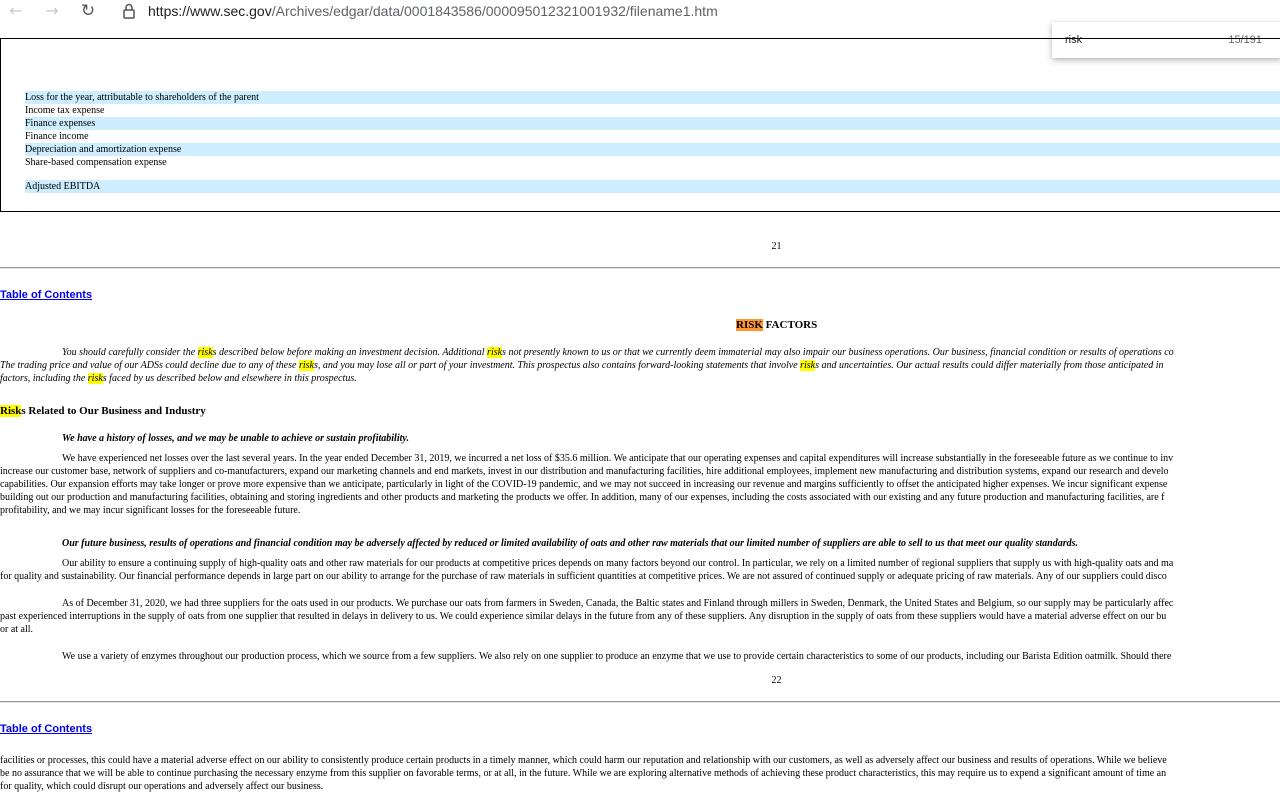 The image size is (1280, 793). What do you see at coordinates (652, 123) in the screenshot?
I see `table-row: Finance expenses` at bounding box center [652, 123].